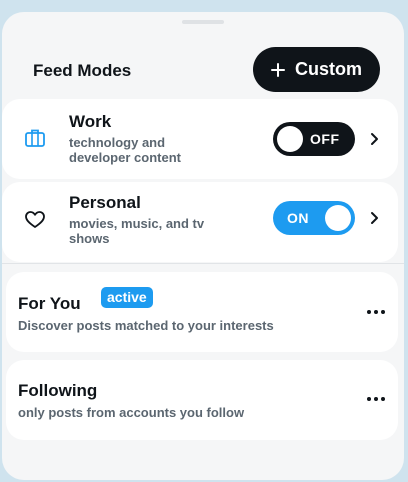  I want to click on heart-icon, so click(35, 219).